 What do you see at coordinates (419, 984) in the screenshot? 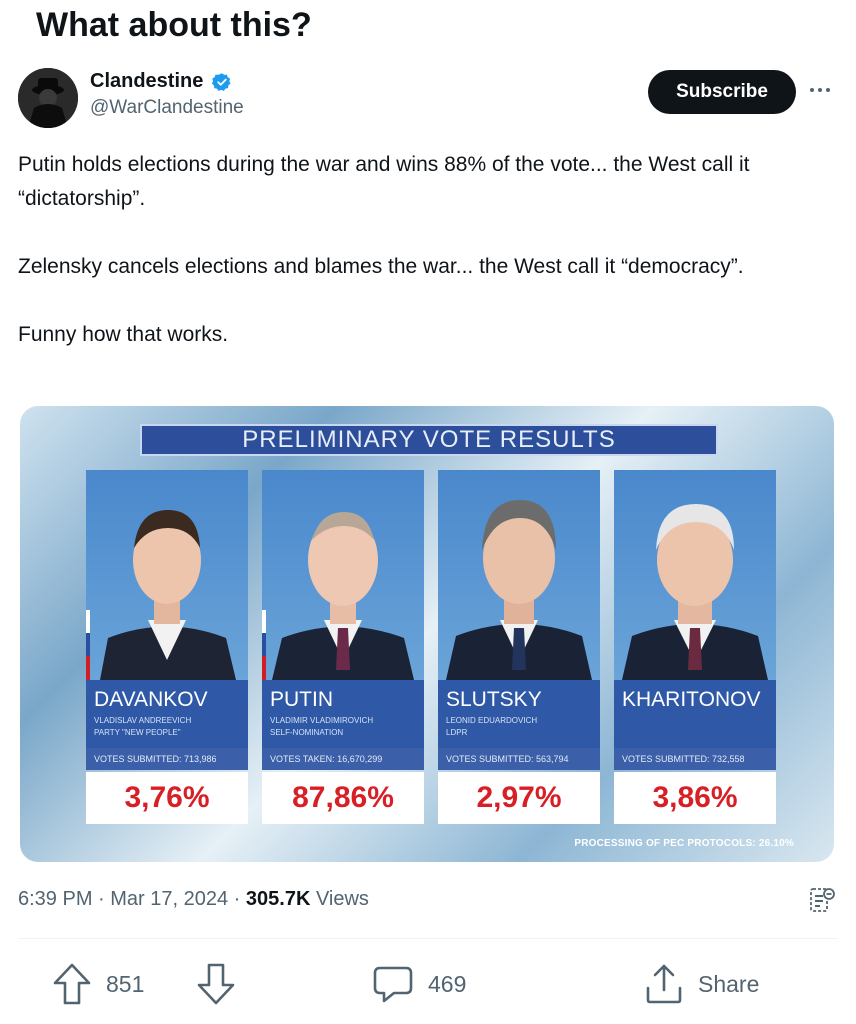
I see `reply-button: 469` at bounding box center [419, 984].